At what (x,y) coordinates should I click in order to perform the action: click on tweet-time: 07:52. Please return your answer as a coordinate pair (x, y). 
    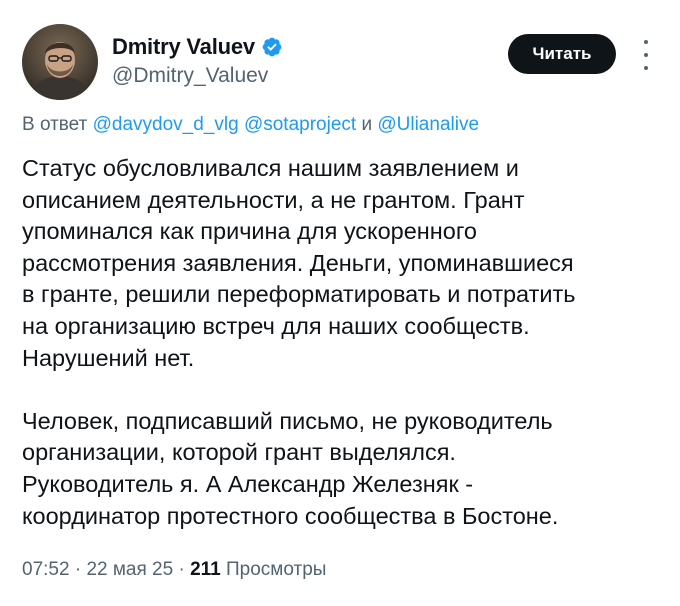
    Looking at the image, I should click on (46, 569).